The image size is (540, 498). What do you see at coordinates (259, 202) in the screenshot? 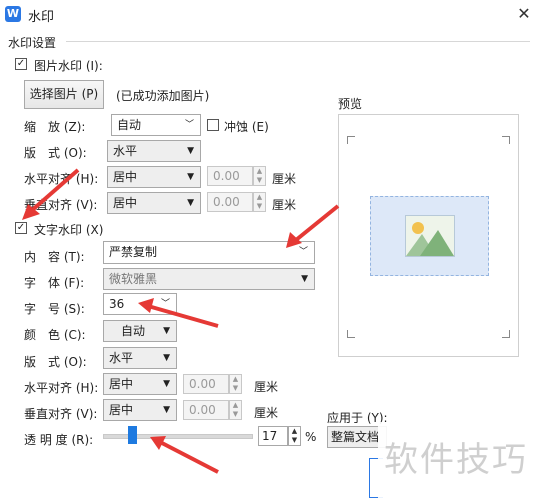
I see `picture-valign-spinner: ▲ ▼` at bounding box center [259, 202].